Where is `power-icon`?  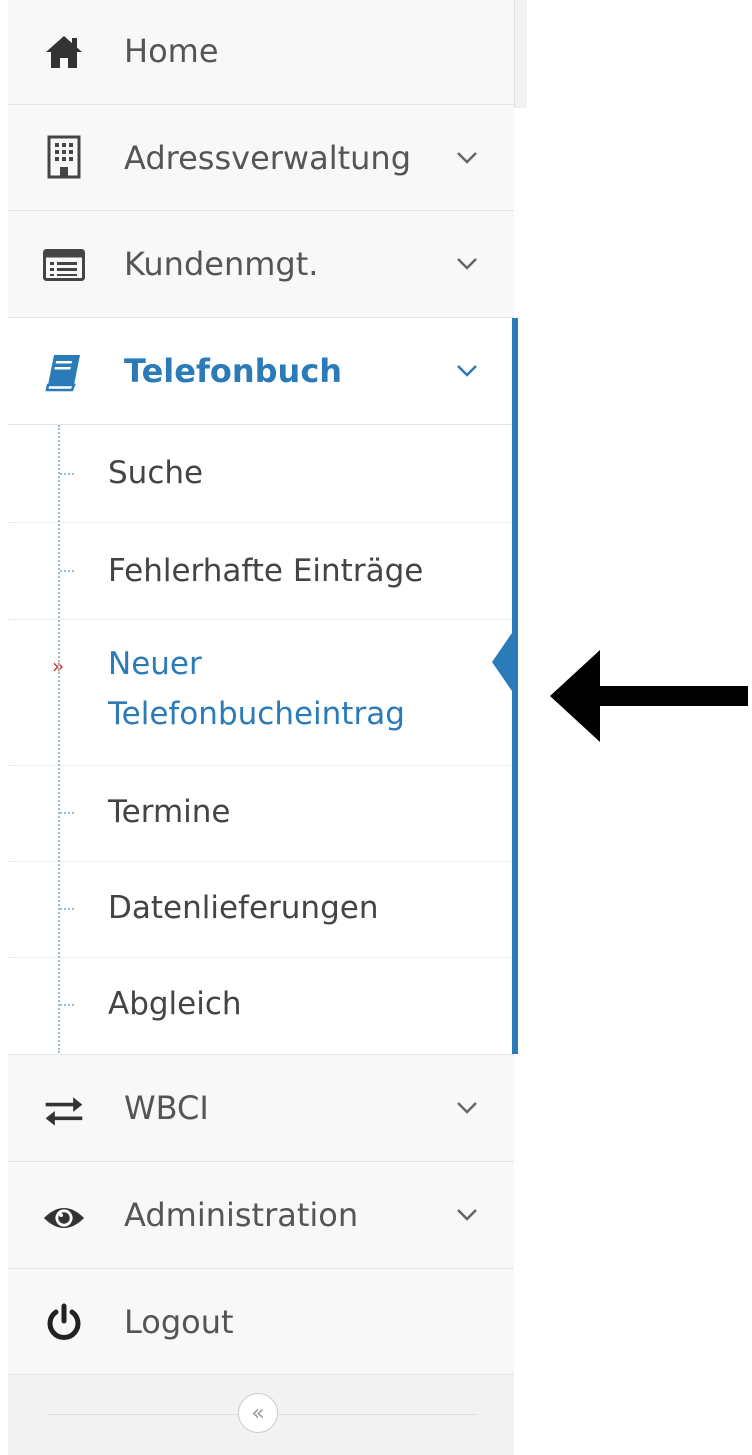
power-icon is located at coordinates (64, 1323).